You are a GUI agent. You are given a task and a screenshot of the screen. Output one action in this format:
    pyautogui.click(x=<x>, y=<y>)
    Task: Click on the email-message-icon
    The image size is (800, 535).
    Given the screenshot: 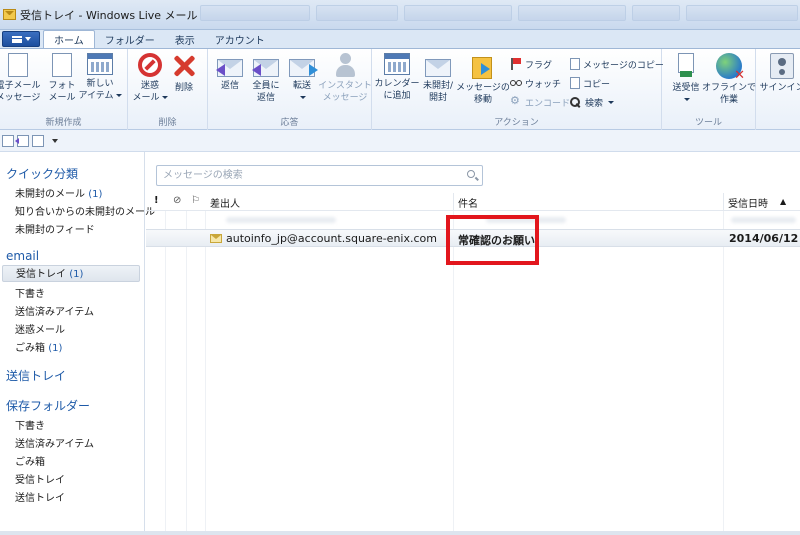 What is the action you would take?
    pyautogui.click(x=18, y=65)
    